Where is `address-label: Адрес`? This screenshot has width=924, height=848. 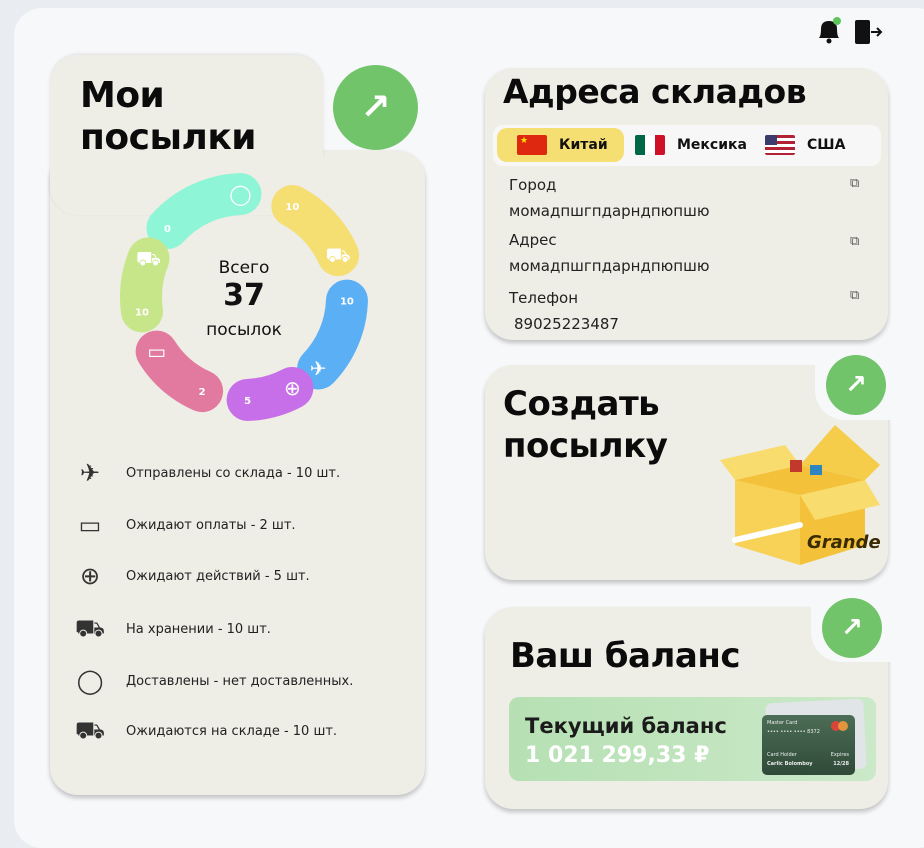 address-label: Адрес is located at coordinates (533, 240).